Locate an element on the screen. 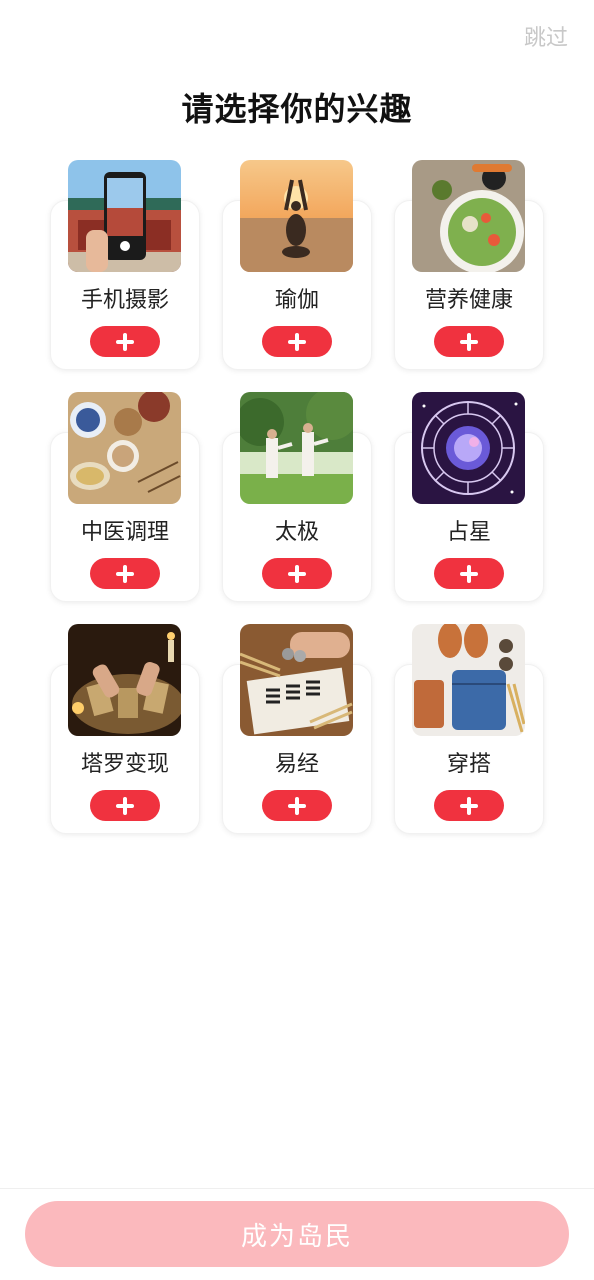 The height and width of the screenshot is (1280, 594). tai-chi-image is located at coordinates (296, 448).